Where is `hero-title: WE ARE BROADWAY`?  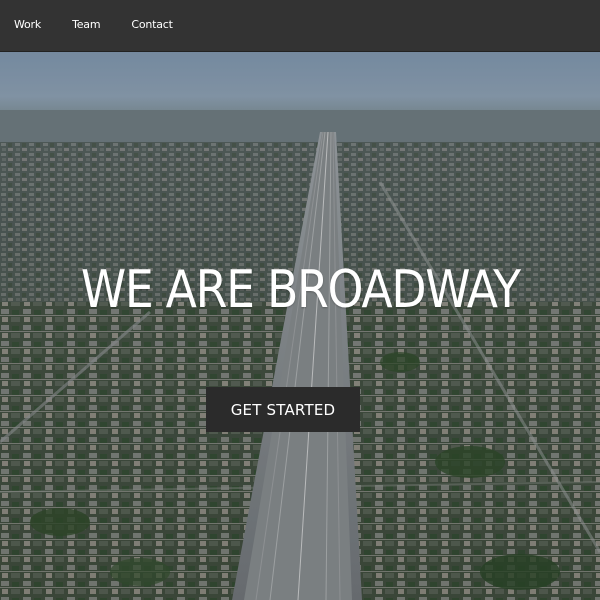 hero-title: WE ARE BROADWAY is located at coordinates (300, 290).